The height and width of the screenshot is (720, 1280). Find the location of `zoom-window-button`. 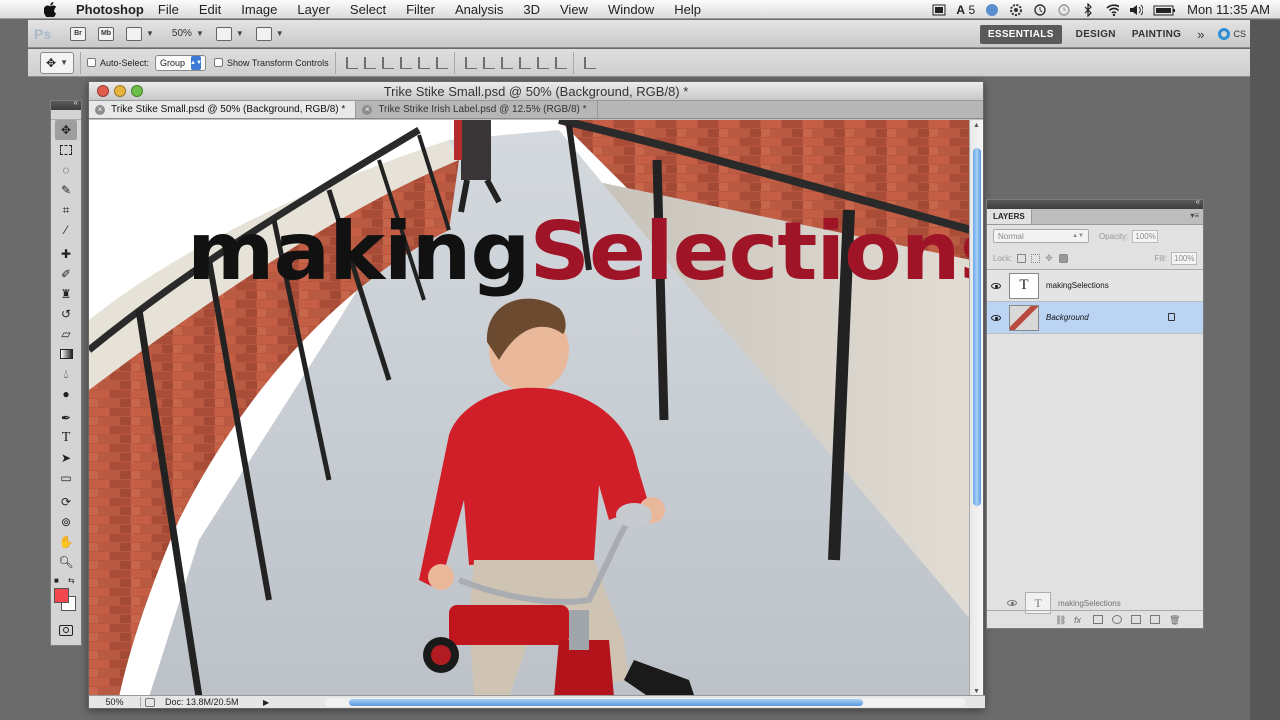

zoom-window-button is located at coordinates (137, 91).